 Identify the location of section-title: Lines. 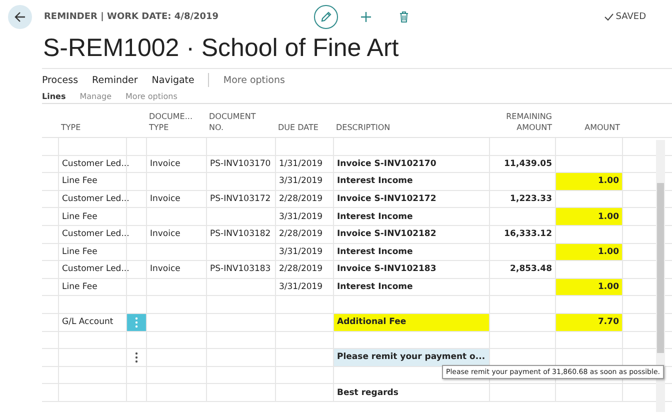
(54, 96).